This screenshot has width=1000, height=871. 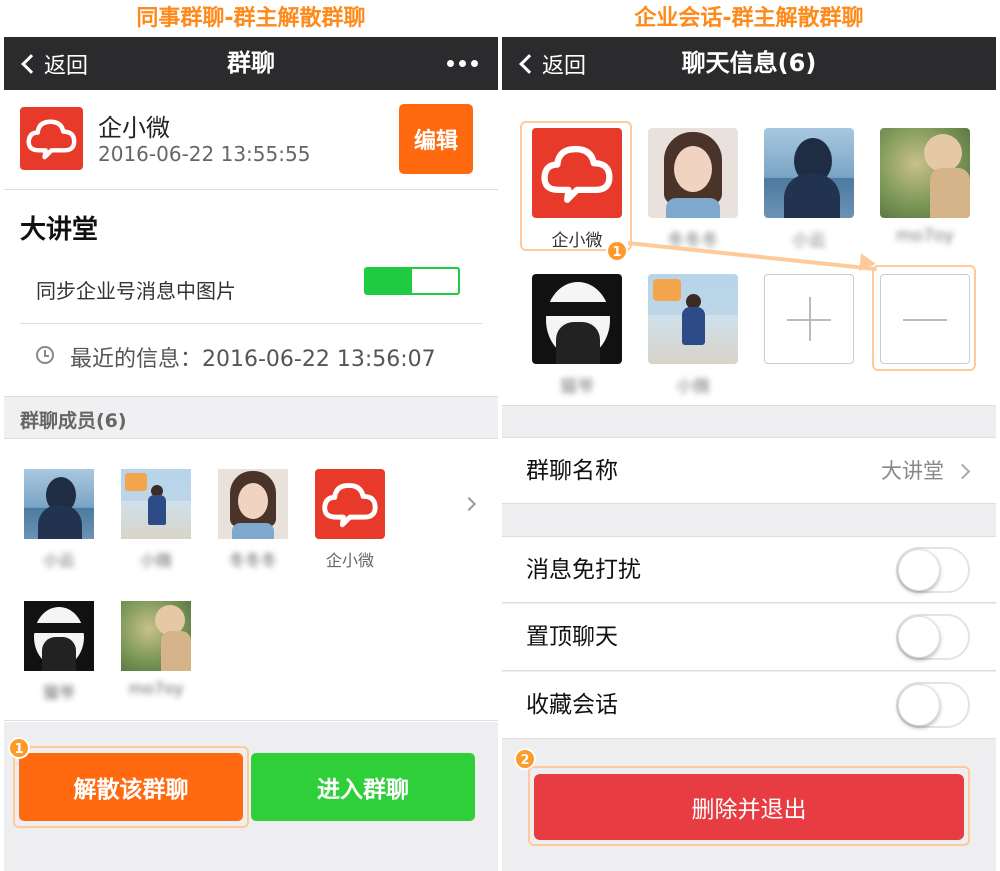 What do you see at coordinates (134, 128) in the screenshot?
I see `sender-name: 企小微` at bounding box center [134, 128].